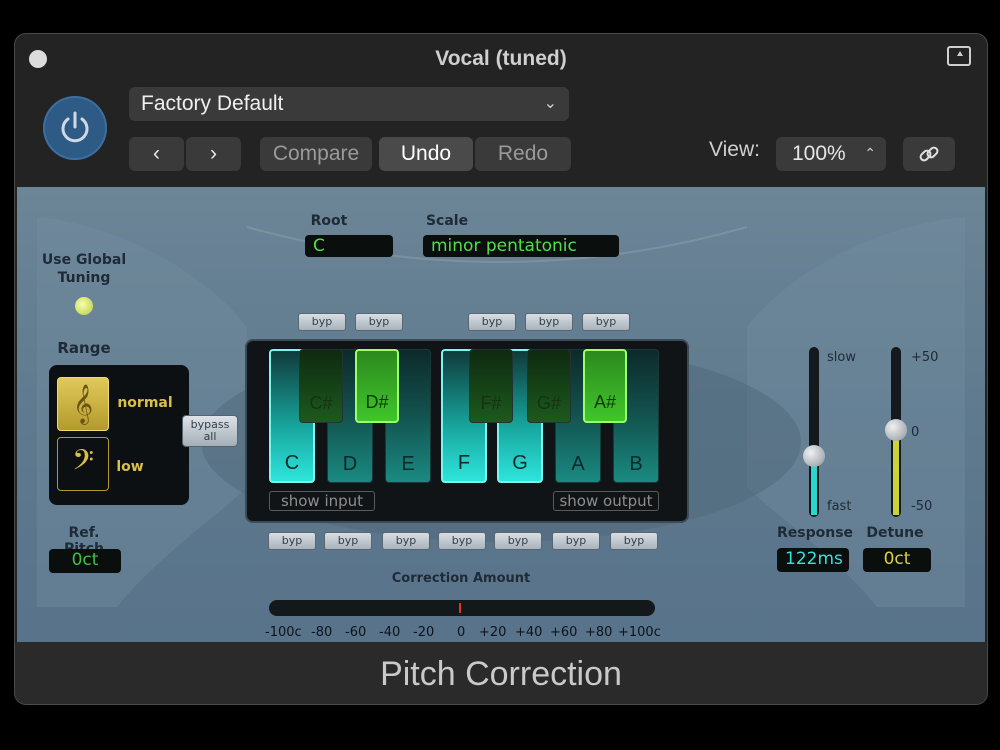  What do you see at coordinates (322, 632) in the screenshot?
I see `meter-tick: -80` at bounding box center [322, 632].